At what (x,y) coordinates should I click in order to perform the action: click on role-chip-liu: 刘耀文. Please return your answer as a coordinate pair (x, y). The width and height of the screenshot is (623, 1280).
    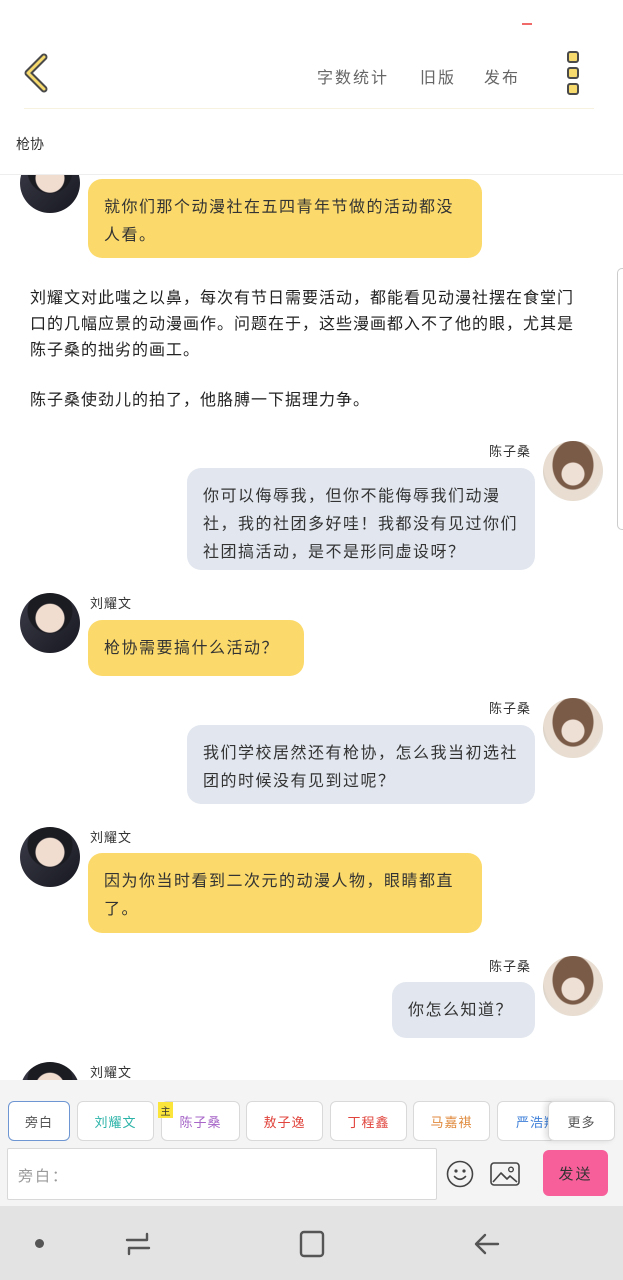
    Looking at the image, I should click on (115, 1121).